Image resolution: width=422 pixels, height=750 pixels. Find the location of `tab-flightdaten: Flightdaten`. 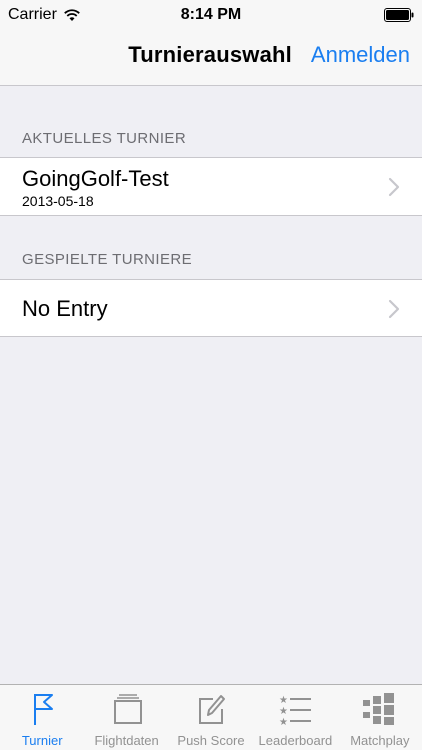

tab-flightdaten: Flightdaten is located at coordinates (126, 717).